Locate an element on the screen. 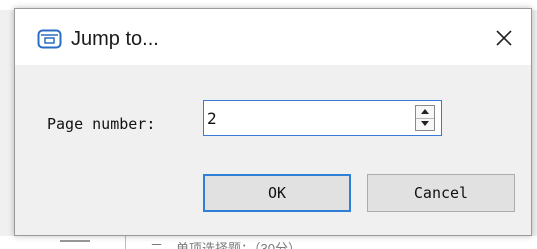  page-number-spinbox is located at coordinates (322, 118).